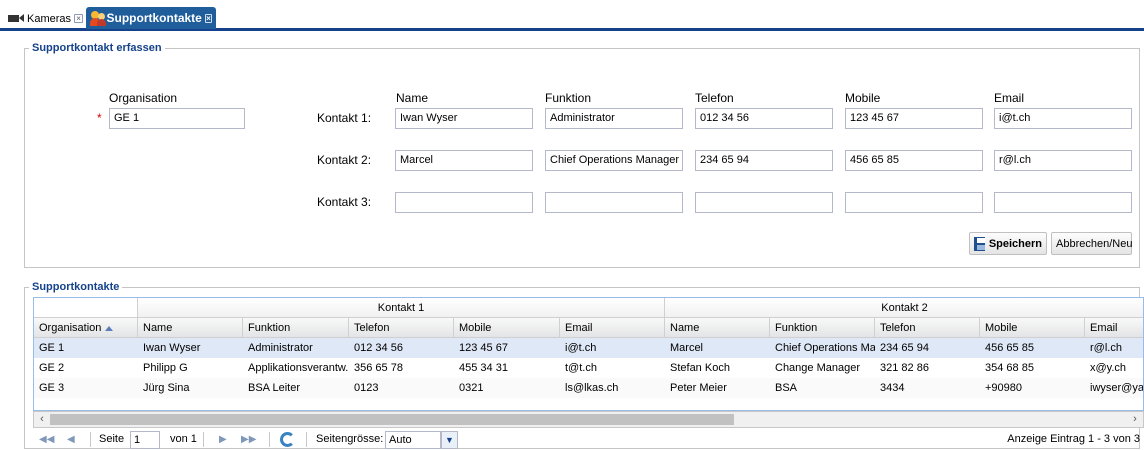  What do you see at coordinates (45, 18) in the screenshot?
I see `tab-kameras: Kameras ×` at bounding box center [45, 18].